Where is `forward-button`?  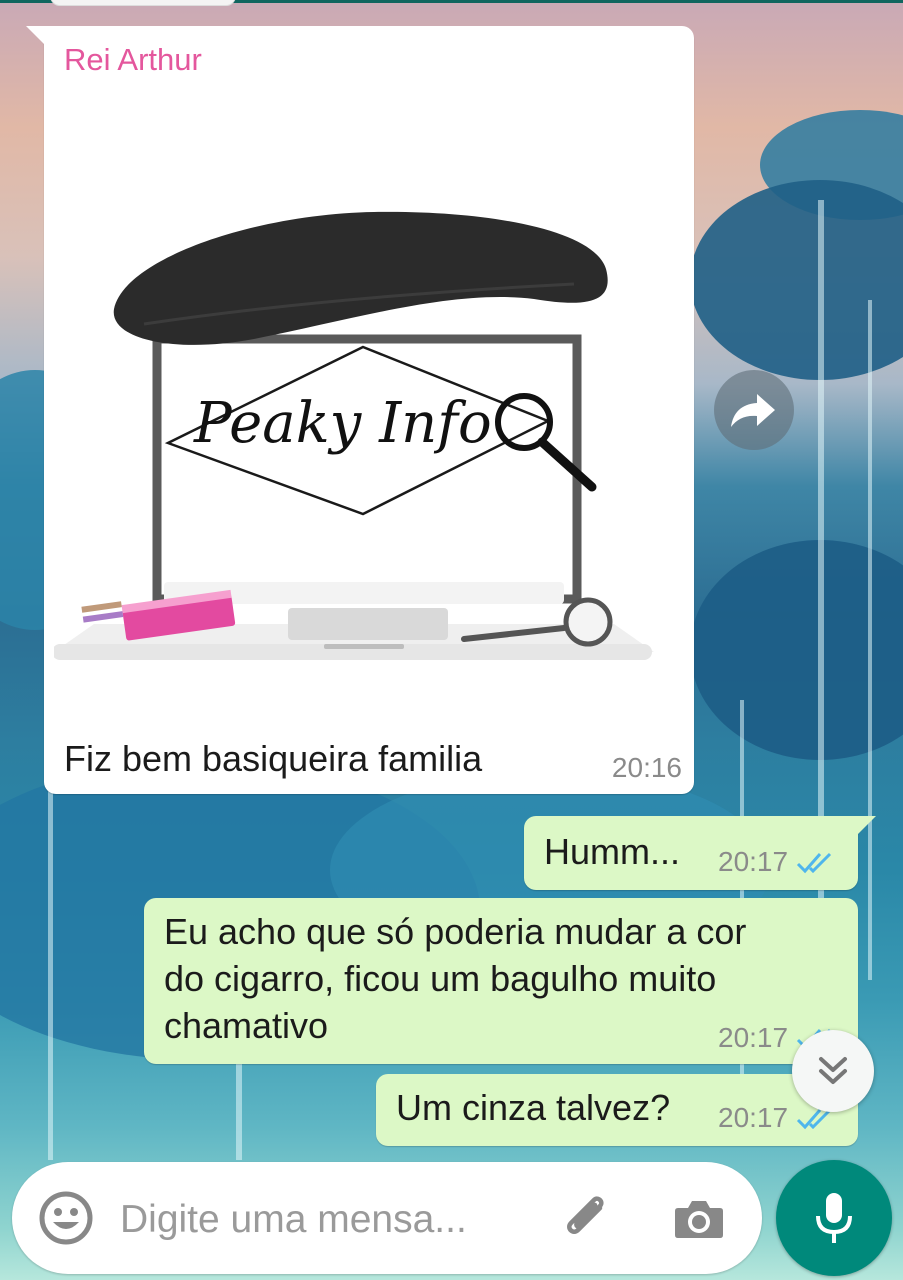 forward-button is located at coordinates (754, 410).